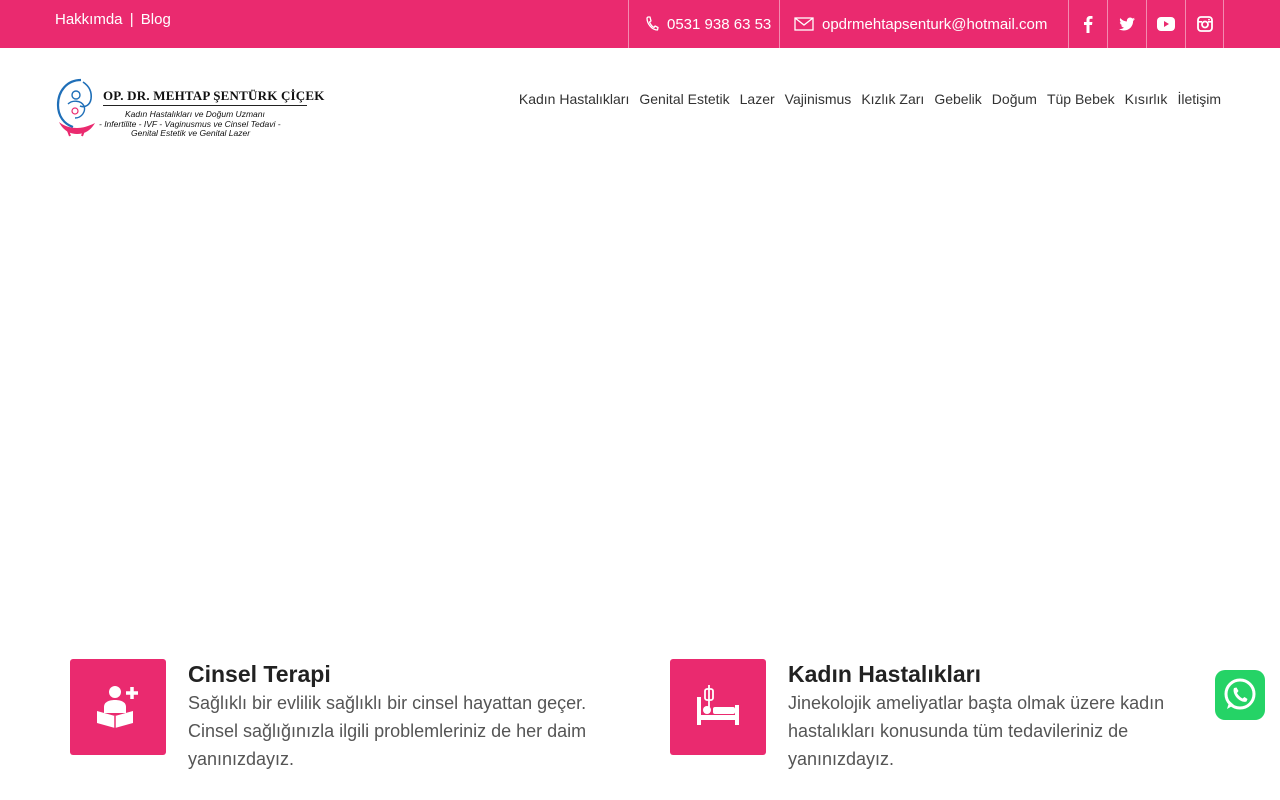  I want to click on phone-contact: 0531 938 63 53, so click(704, 24).